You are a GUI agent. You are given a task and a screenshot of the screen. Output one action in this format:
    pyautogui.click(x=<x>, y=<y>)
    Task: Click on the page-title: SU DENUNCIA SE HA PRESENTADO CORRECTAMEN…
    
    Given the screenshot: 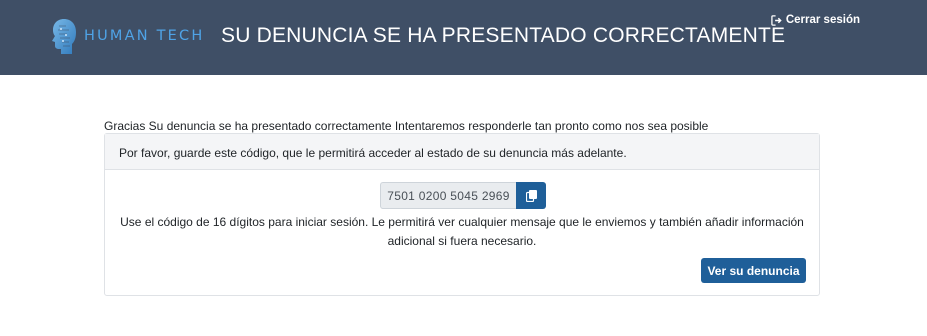 What is the action you would take?
    pyautogui.click(x=503, y=35)
    